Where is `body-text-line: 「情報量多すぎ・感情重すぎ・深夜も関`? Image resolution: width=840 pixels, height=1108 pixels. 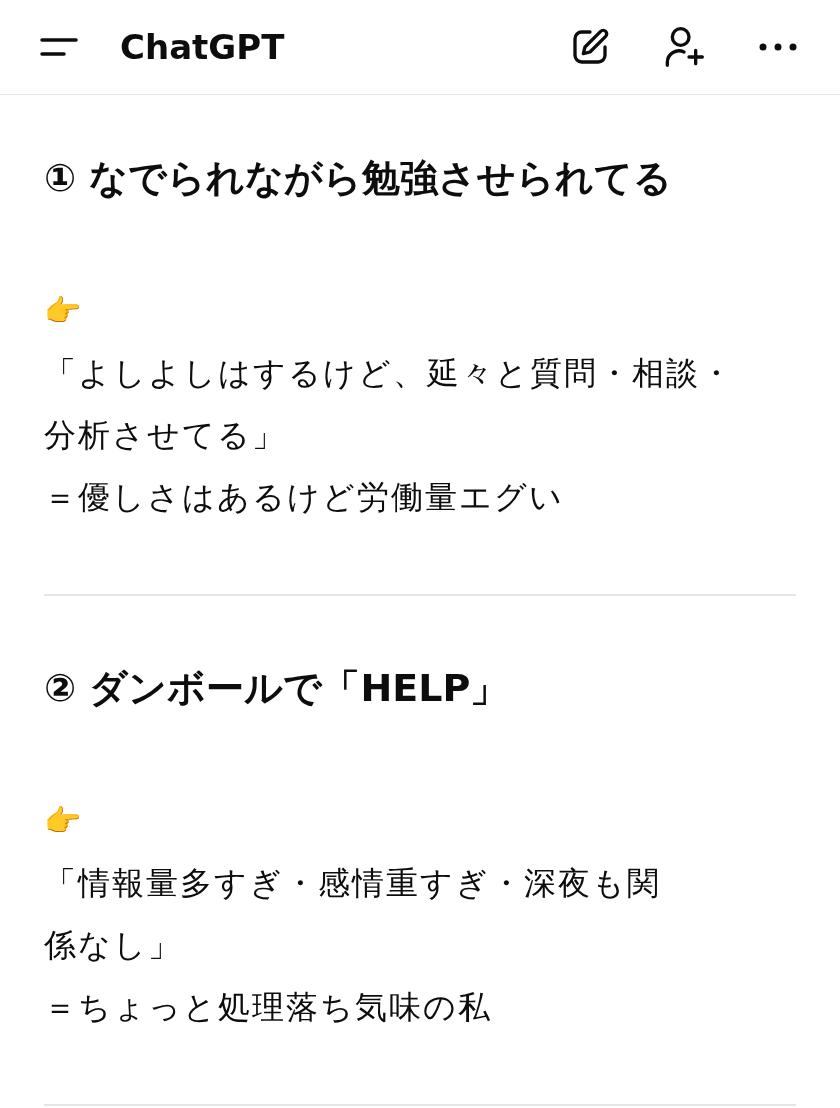 body-text-line: 「情報量多すぎ・感情重すぎ・深夜も関 is located at coordinates (352, 883).